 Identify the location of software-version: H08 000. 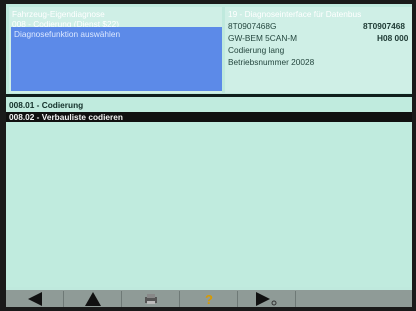
(393, 38).